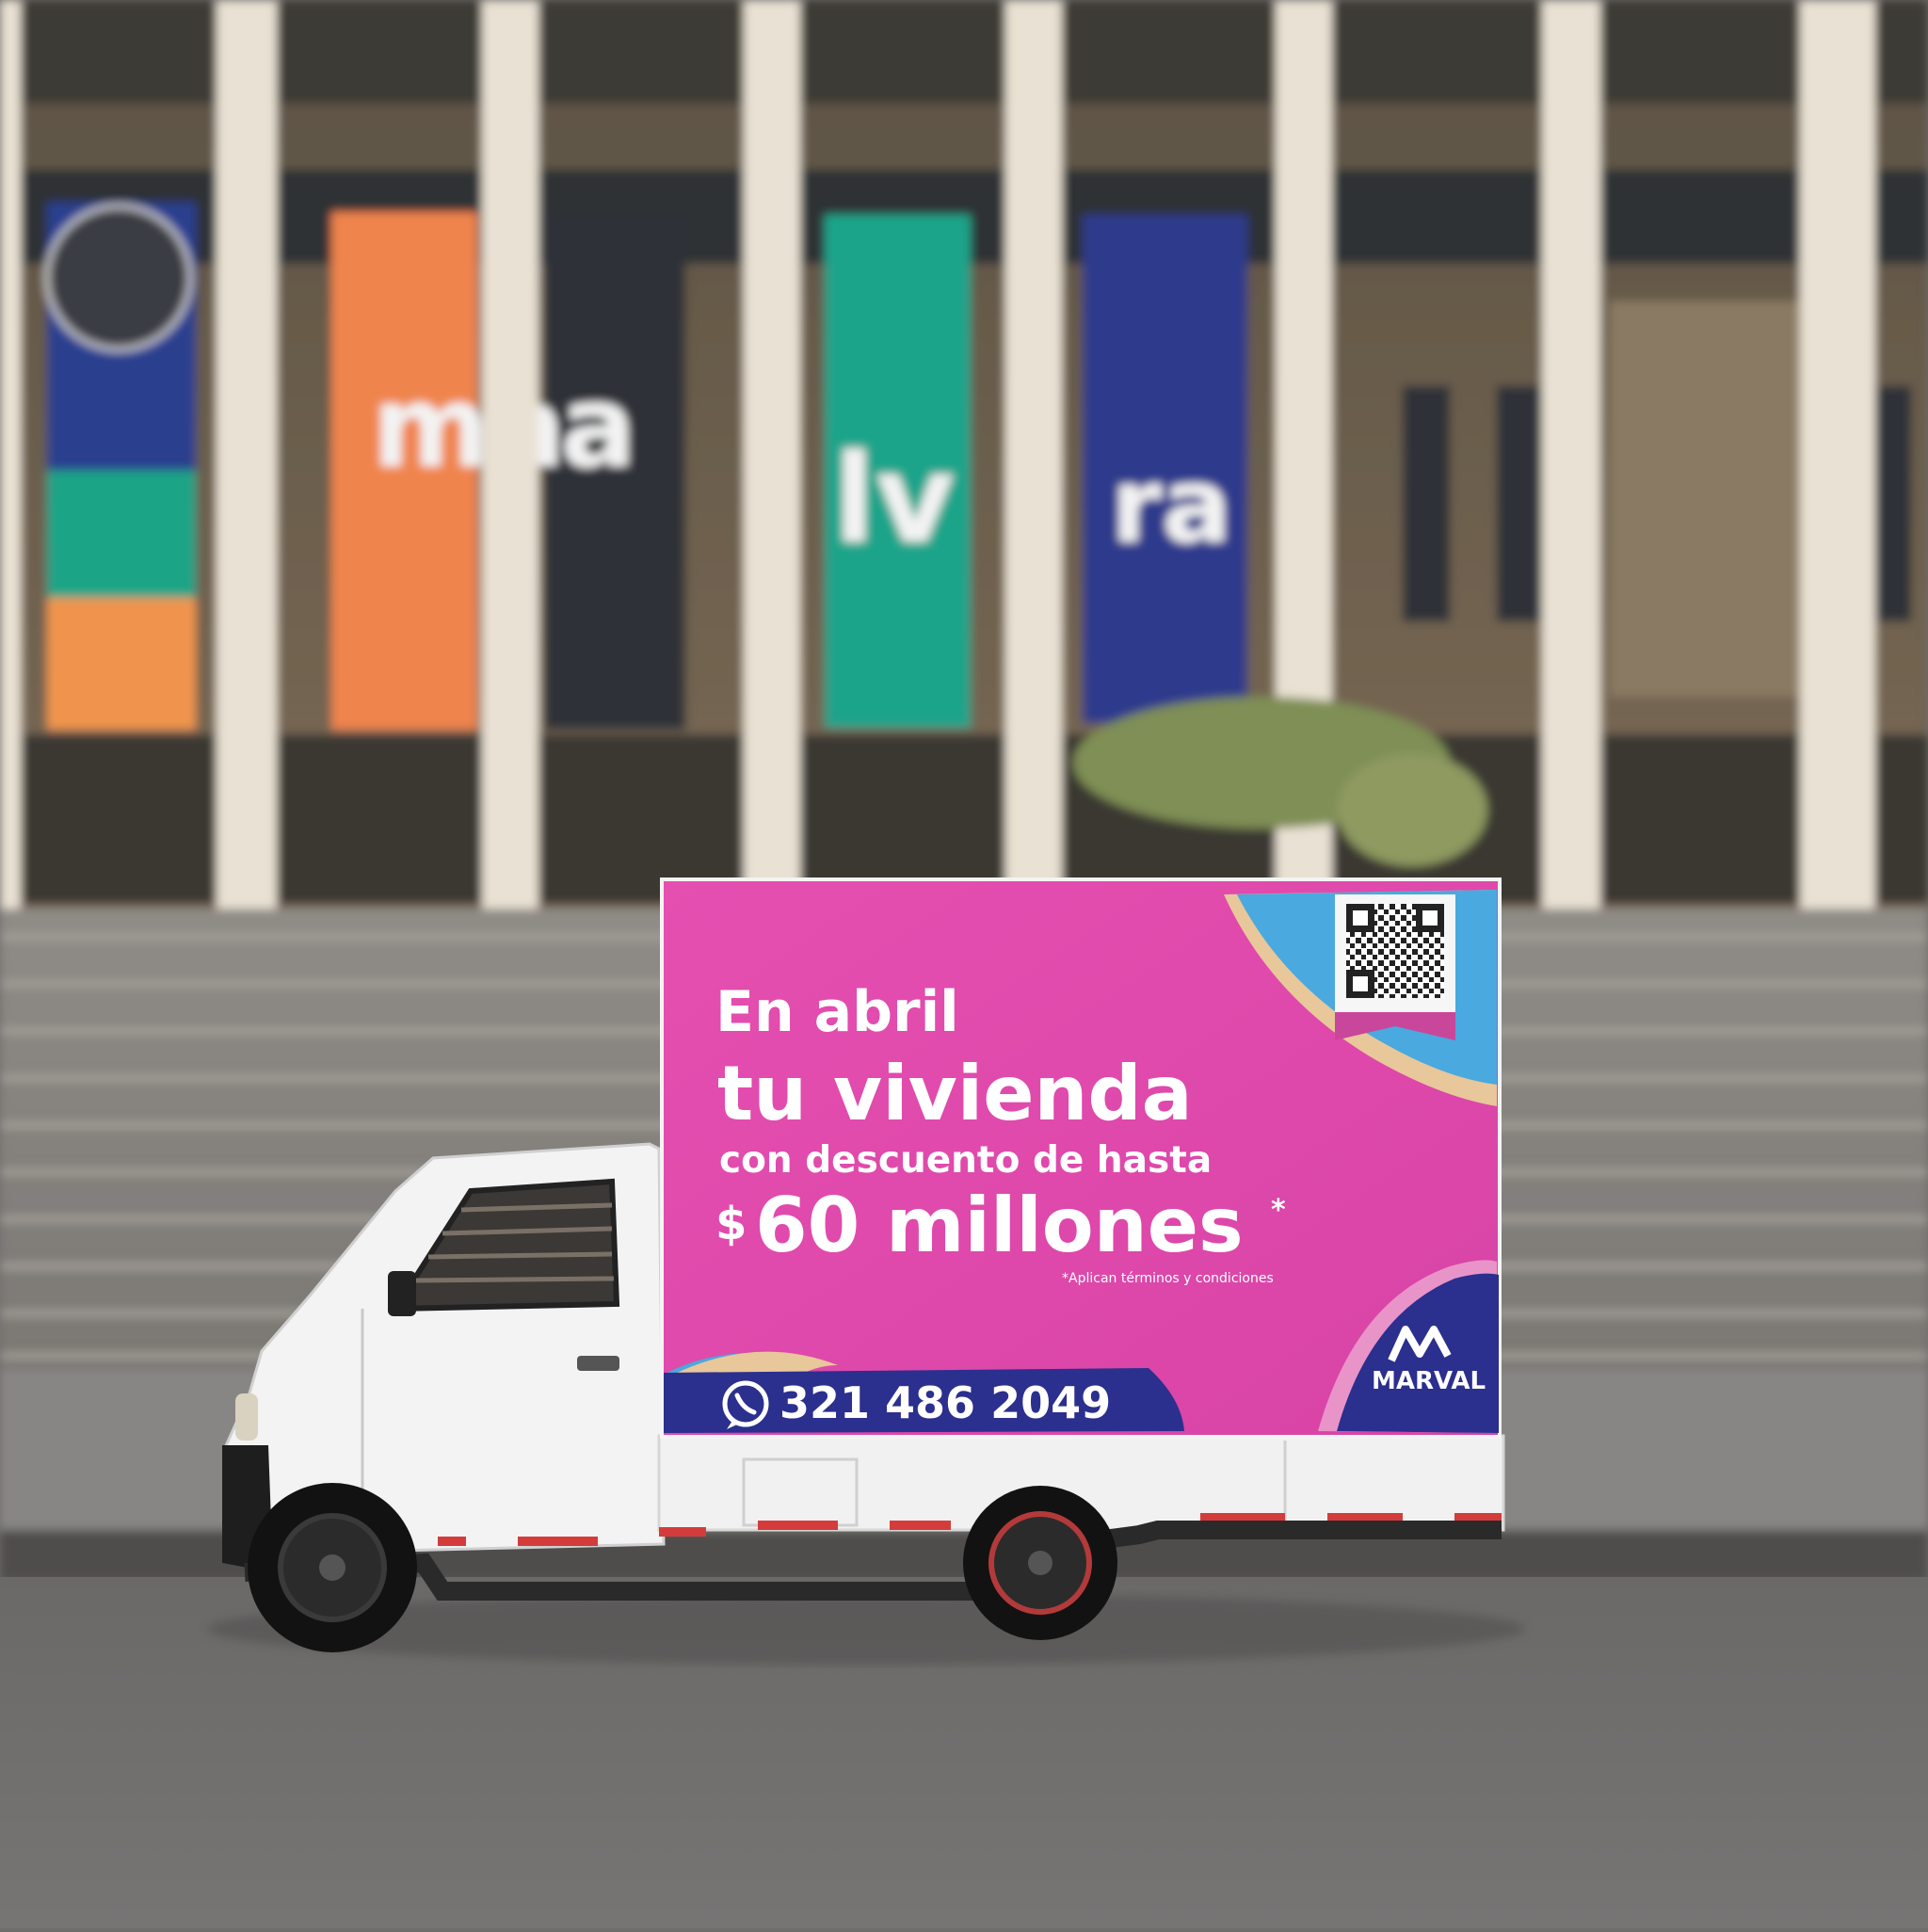 This screenshot has width=1928, height=1932. Describe the element at coordinates (837, 1012) in the screenshot. I see `billboard-line1: En abril` at that location.